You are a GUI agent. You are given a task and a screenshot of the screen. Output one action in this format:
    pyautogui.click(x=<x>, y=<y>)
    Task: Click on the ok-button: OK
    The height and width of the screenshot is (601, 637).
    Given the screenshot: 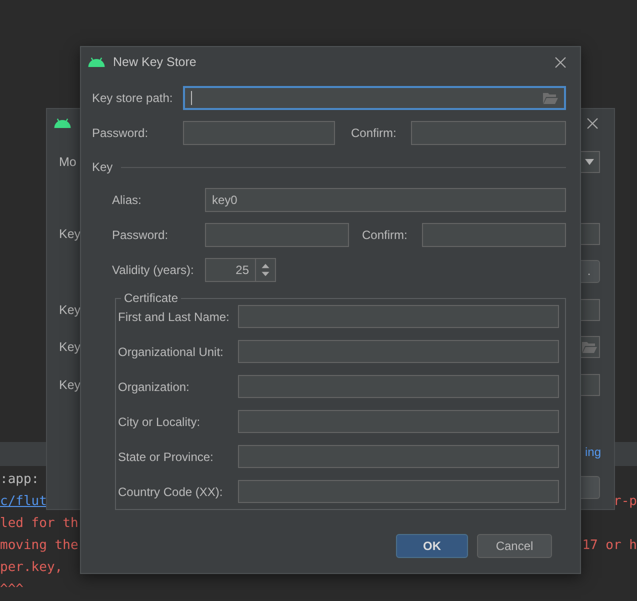 What is the action you would take?
    pyautogui.click(x=432, y=546)
    